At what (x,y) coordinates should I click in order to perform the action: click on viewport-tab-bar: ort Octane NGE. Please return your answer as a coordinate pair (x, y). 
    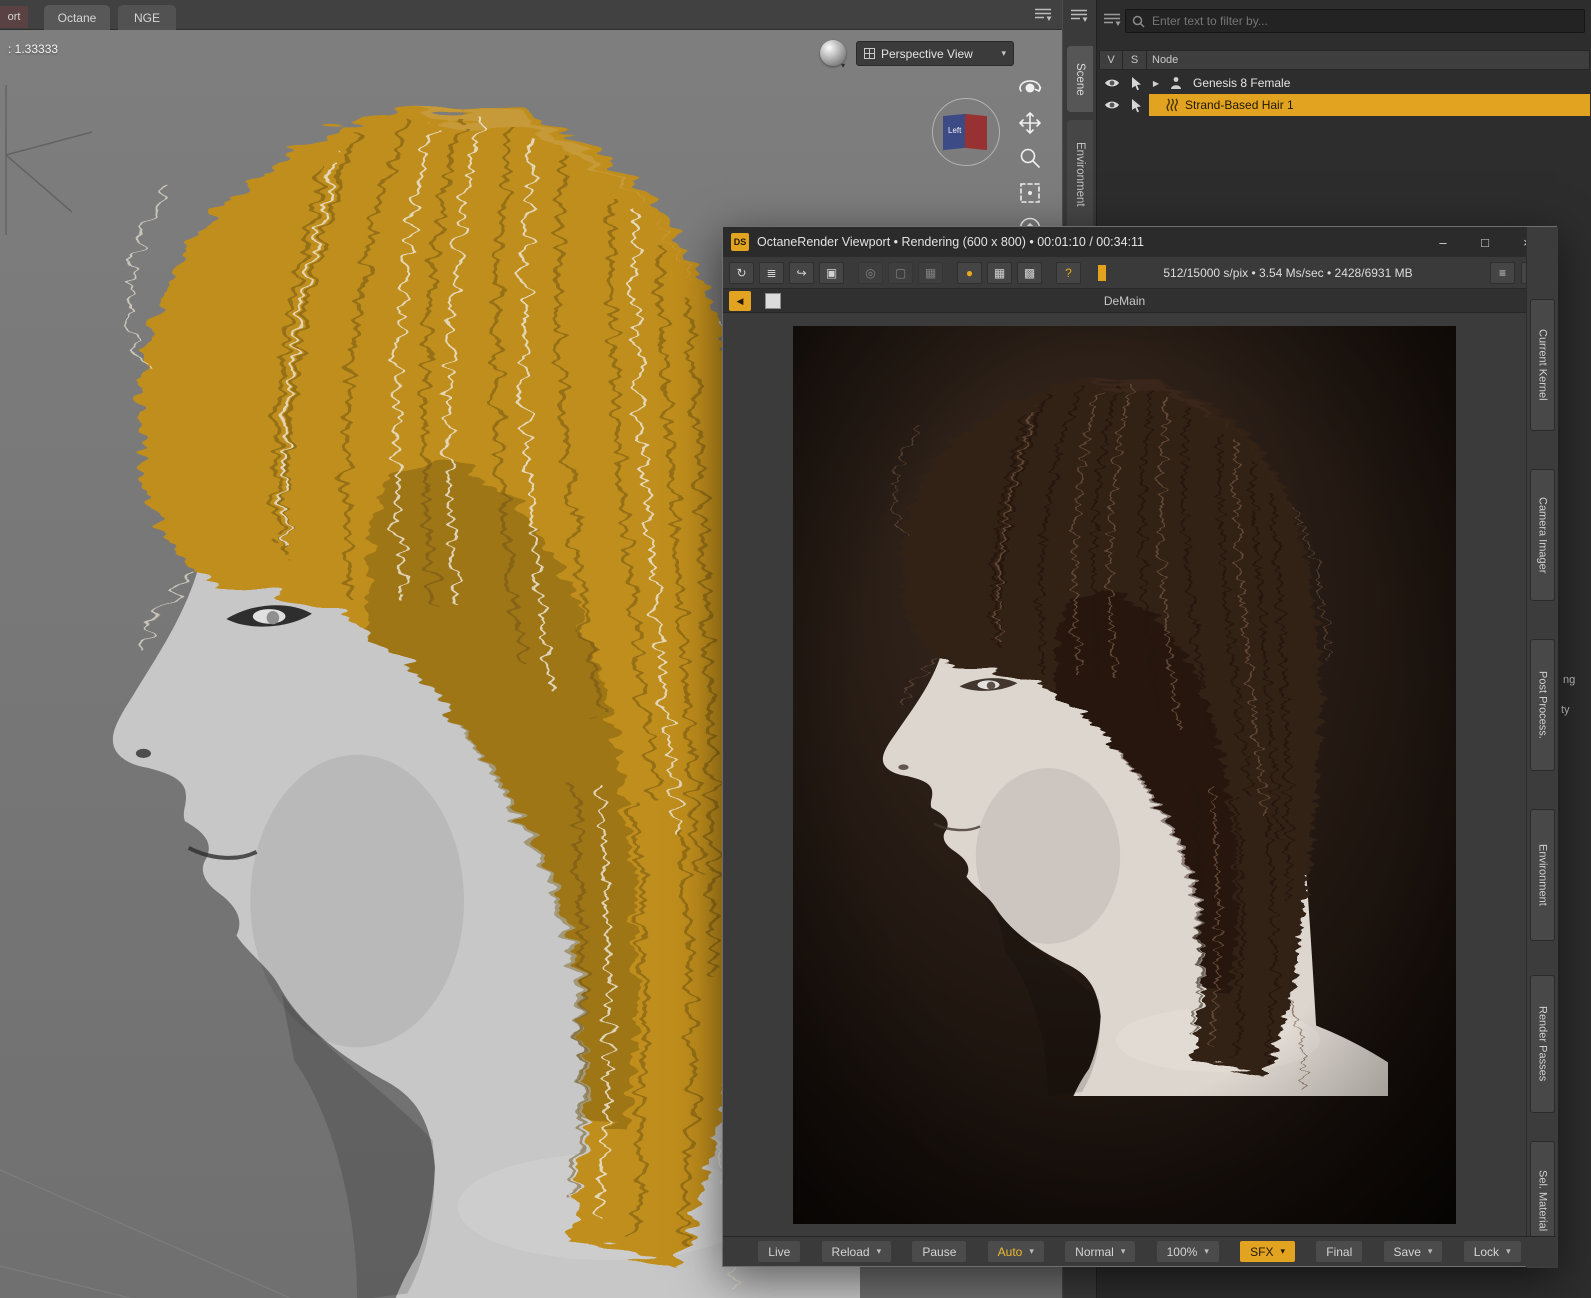
    Looking at the image, I should click on (531, 15).